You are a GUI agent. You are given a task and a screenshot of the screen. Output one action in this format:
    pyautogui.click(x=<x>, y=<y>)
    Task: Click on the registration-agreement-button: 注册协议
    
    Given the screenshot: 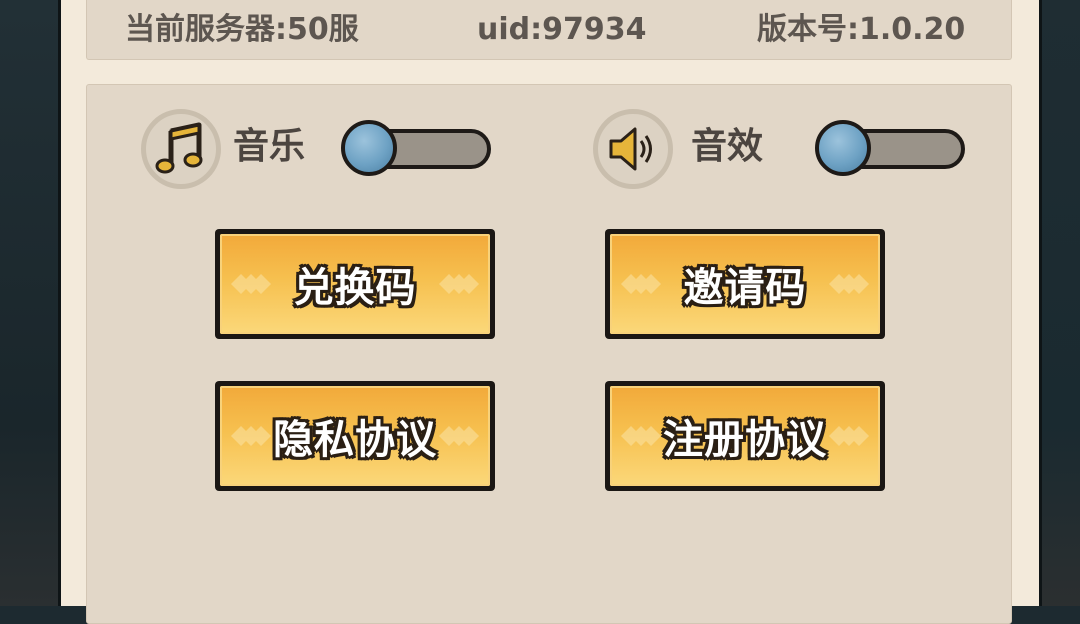 What is the action you would take?
    pyautogui.click(x=745, y=436)
    